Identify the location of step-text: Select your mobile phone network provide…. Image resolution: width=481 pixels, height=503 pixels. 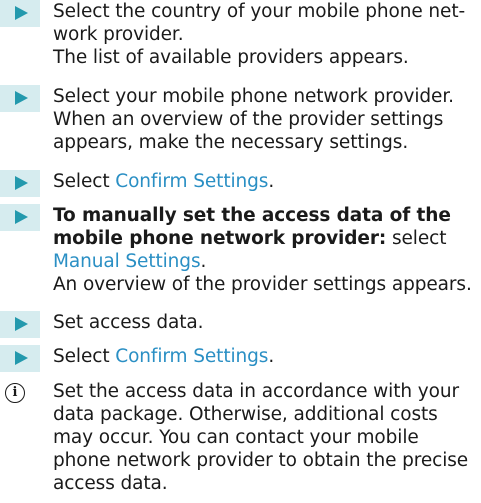
(253, 119).